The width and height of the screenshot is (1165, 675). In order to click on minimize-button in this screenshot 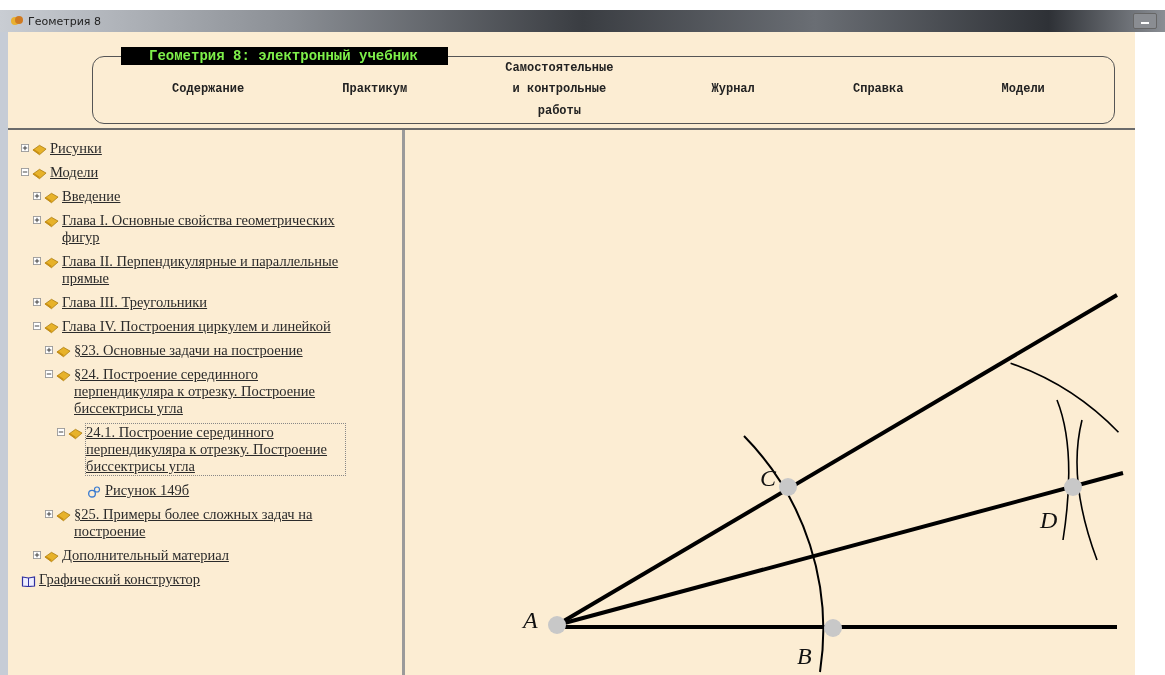, I will do `click(1145, 21)`.